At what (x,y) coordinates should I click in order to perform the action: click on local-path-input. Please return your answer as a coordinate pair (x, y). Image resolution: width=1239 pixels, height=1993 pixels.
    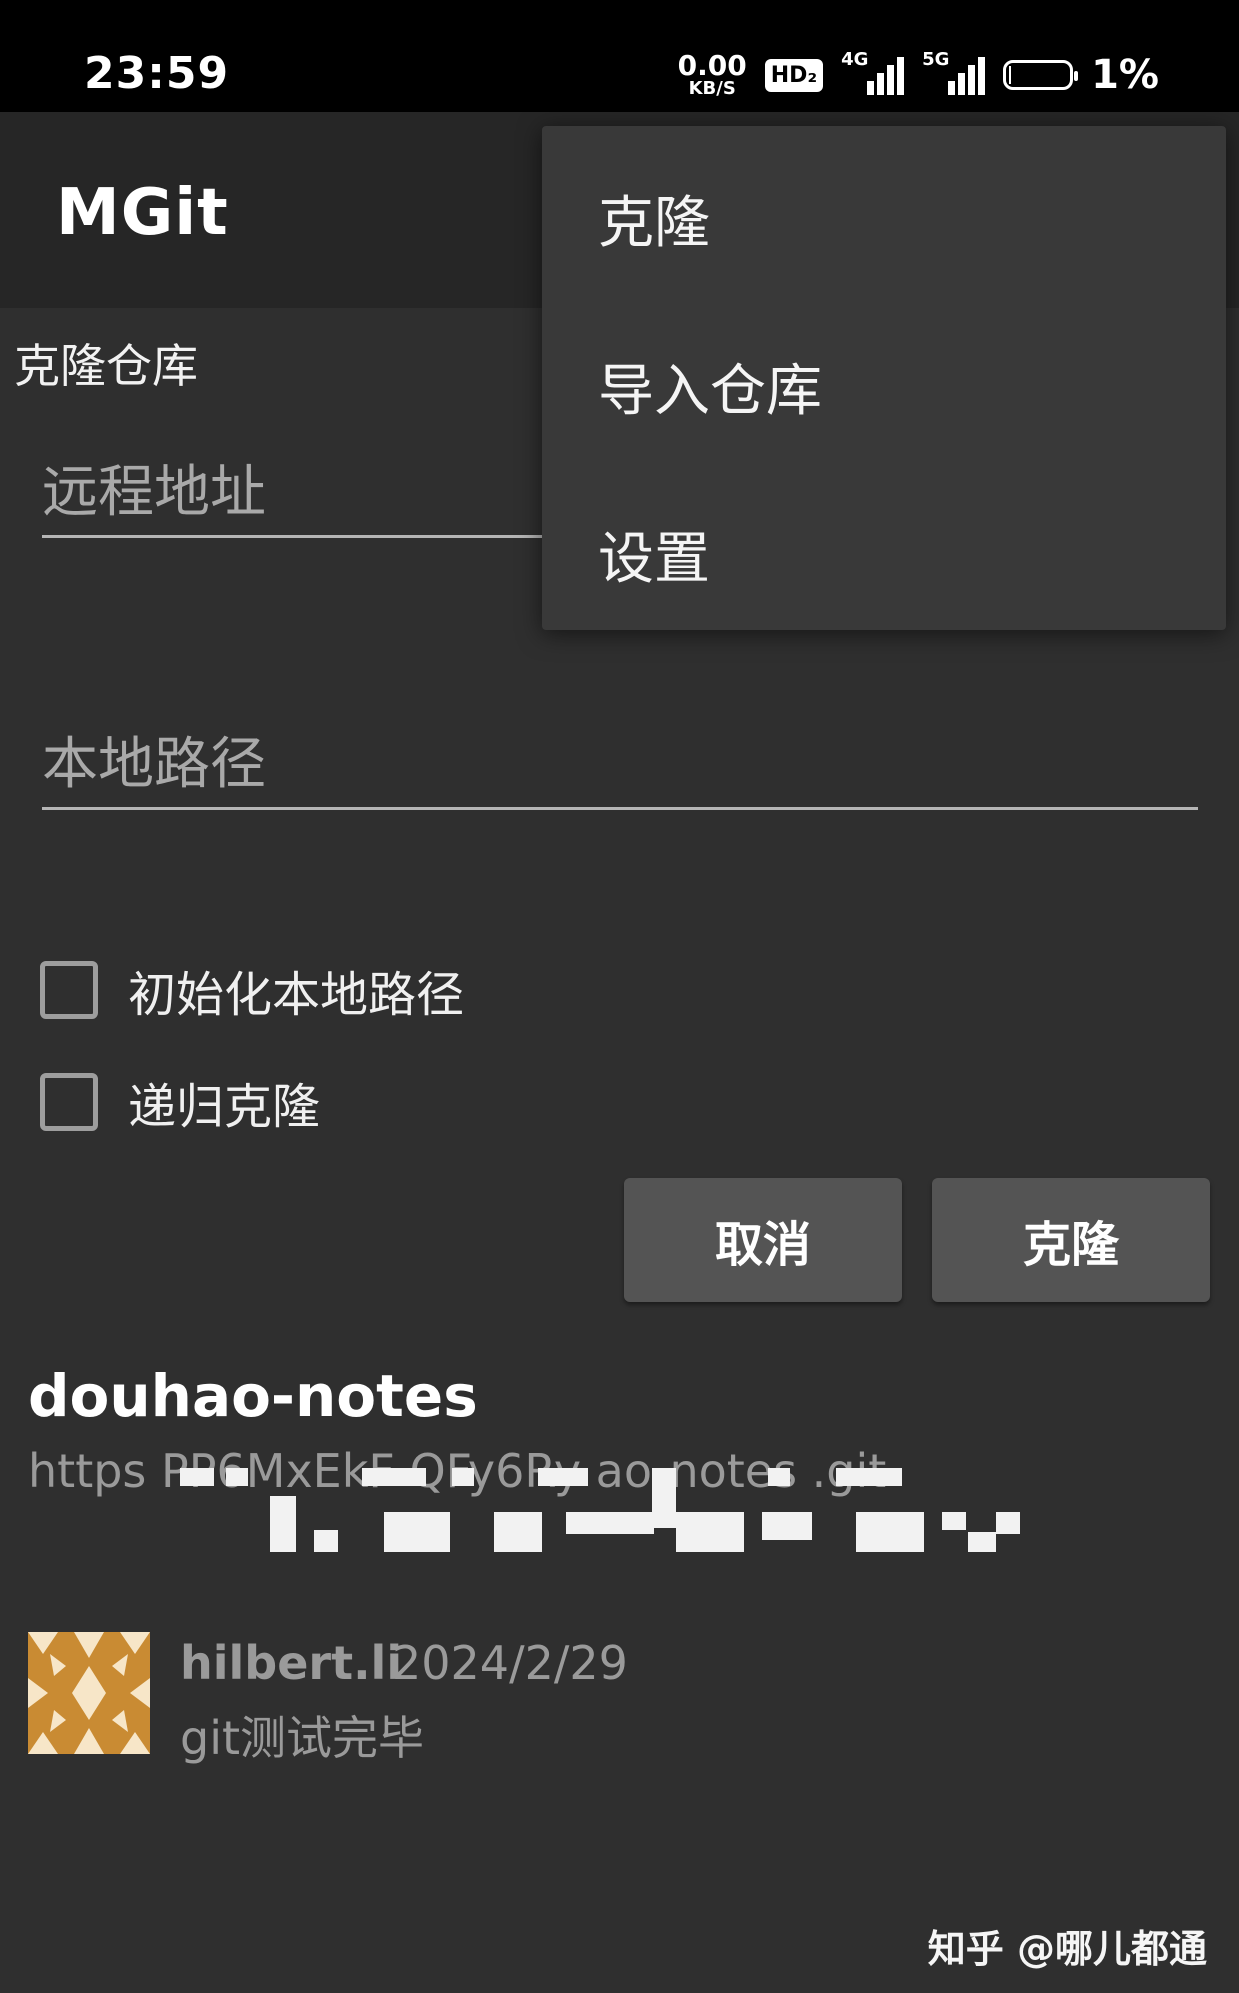
    Looking at the image, I should click on (620, 769).